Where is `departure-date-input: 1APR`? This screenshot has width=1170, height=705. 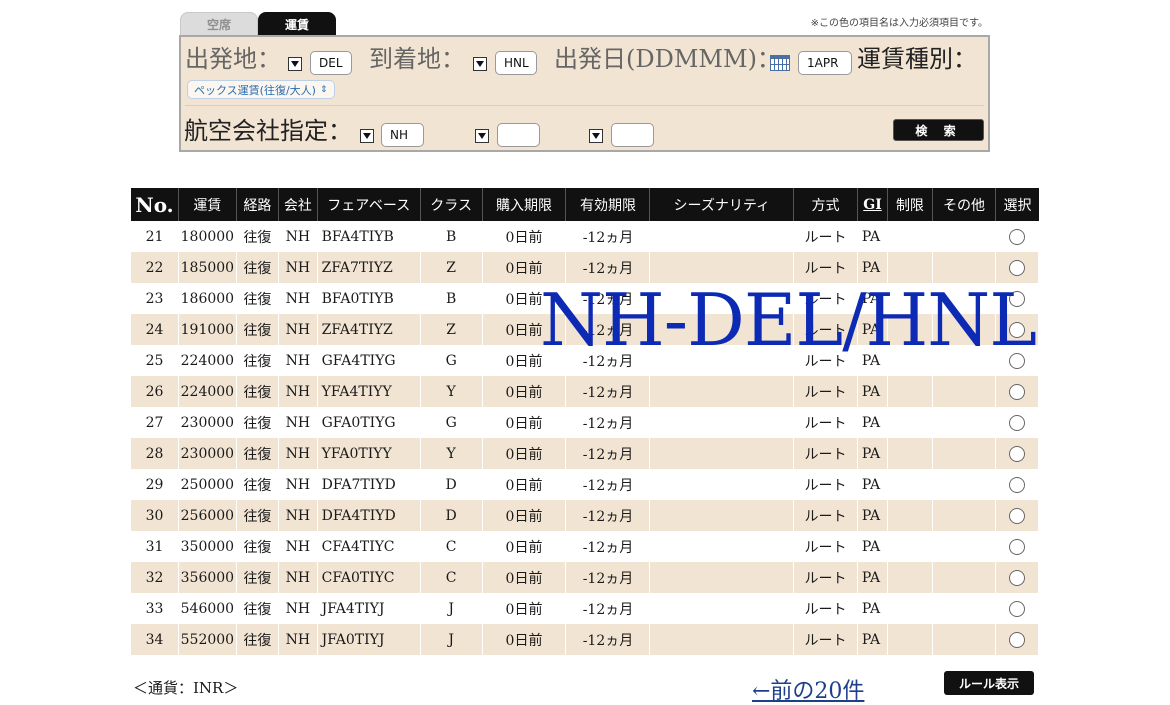
departure-date-input: 1APR is located at coordinates (825, 63).